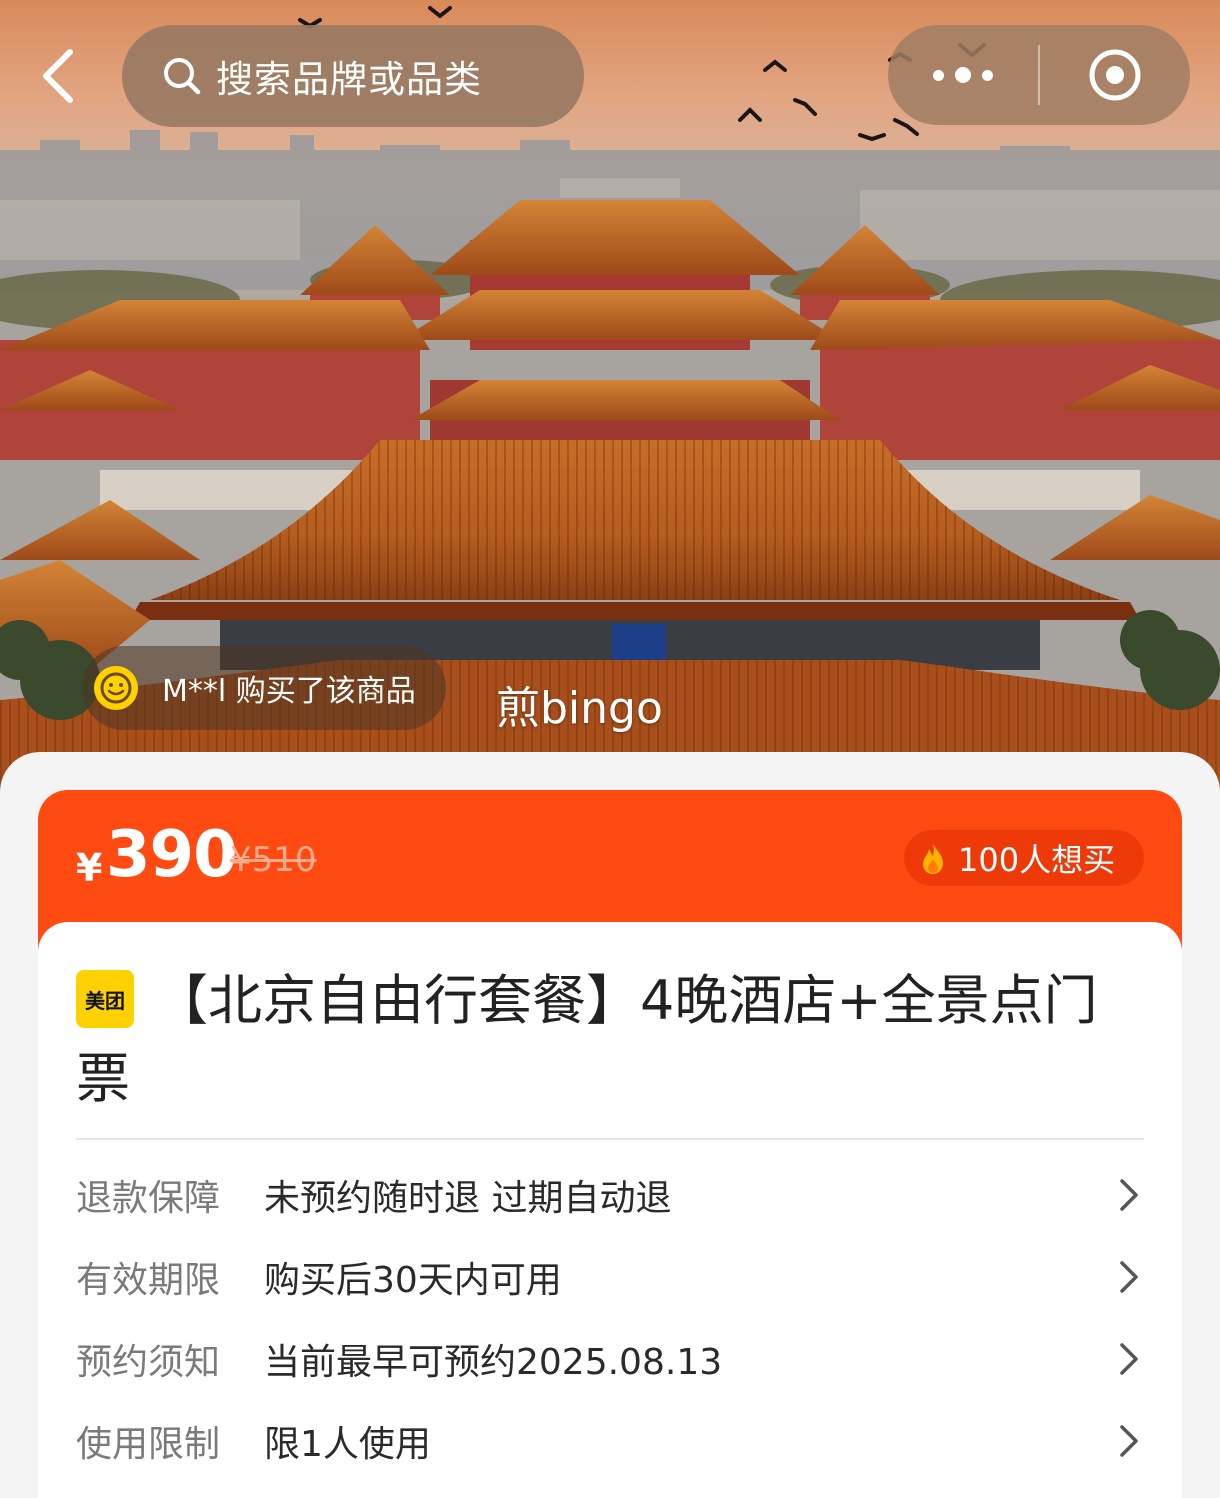 The height and width of the screenshot is (1498, 1220). What do you see at coordinates (349, 79) in the screenshot?
I see `search-placeholder: 搜索品牌或品类` at bounding box center [349, 79].